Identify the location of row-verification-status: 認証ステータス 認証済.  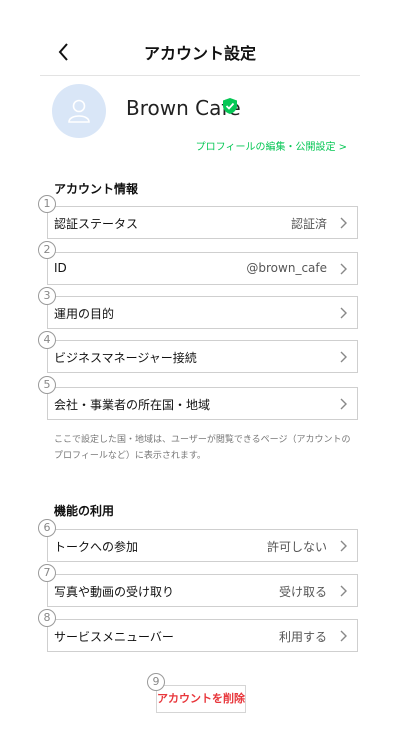
(202, 222).